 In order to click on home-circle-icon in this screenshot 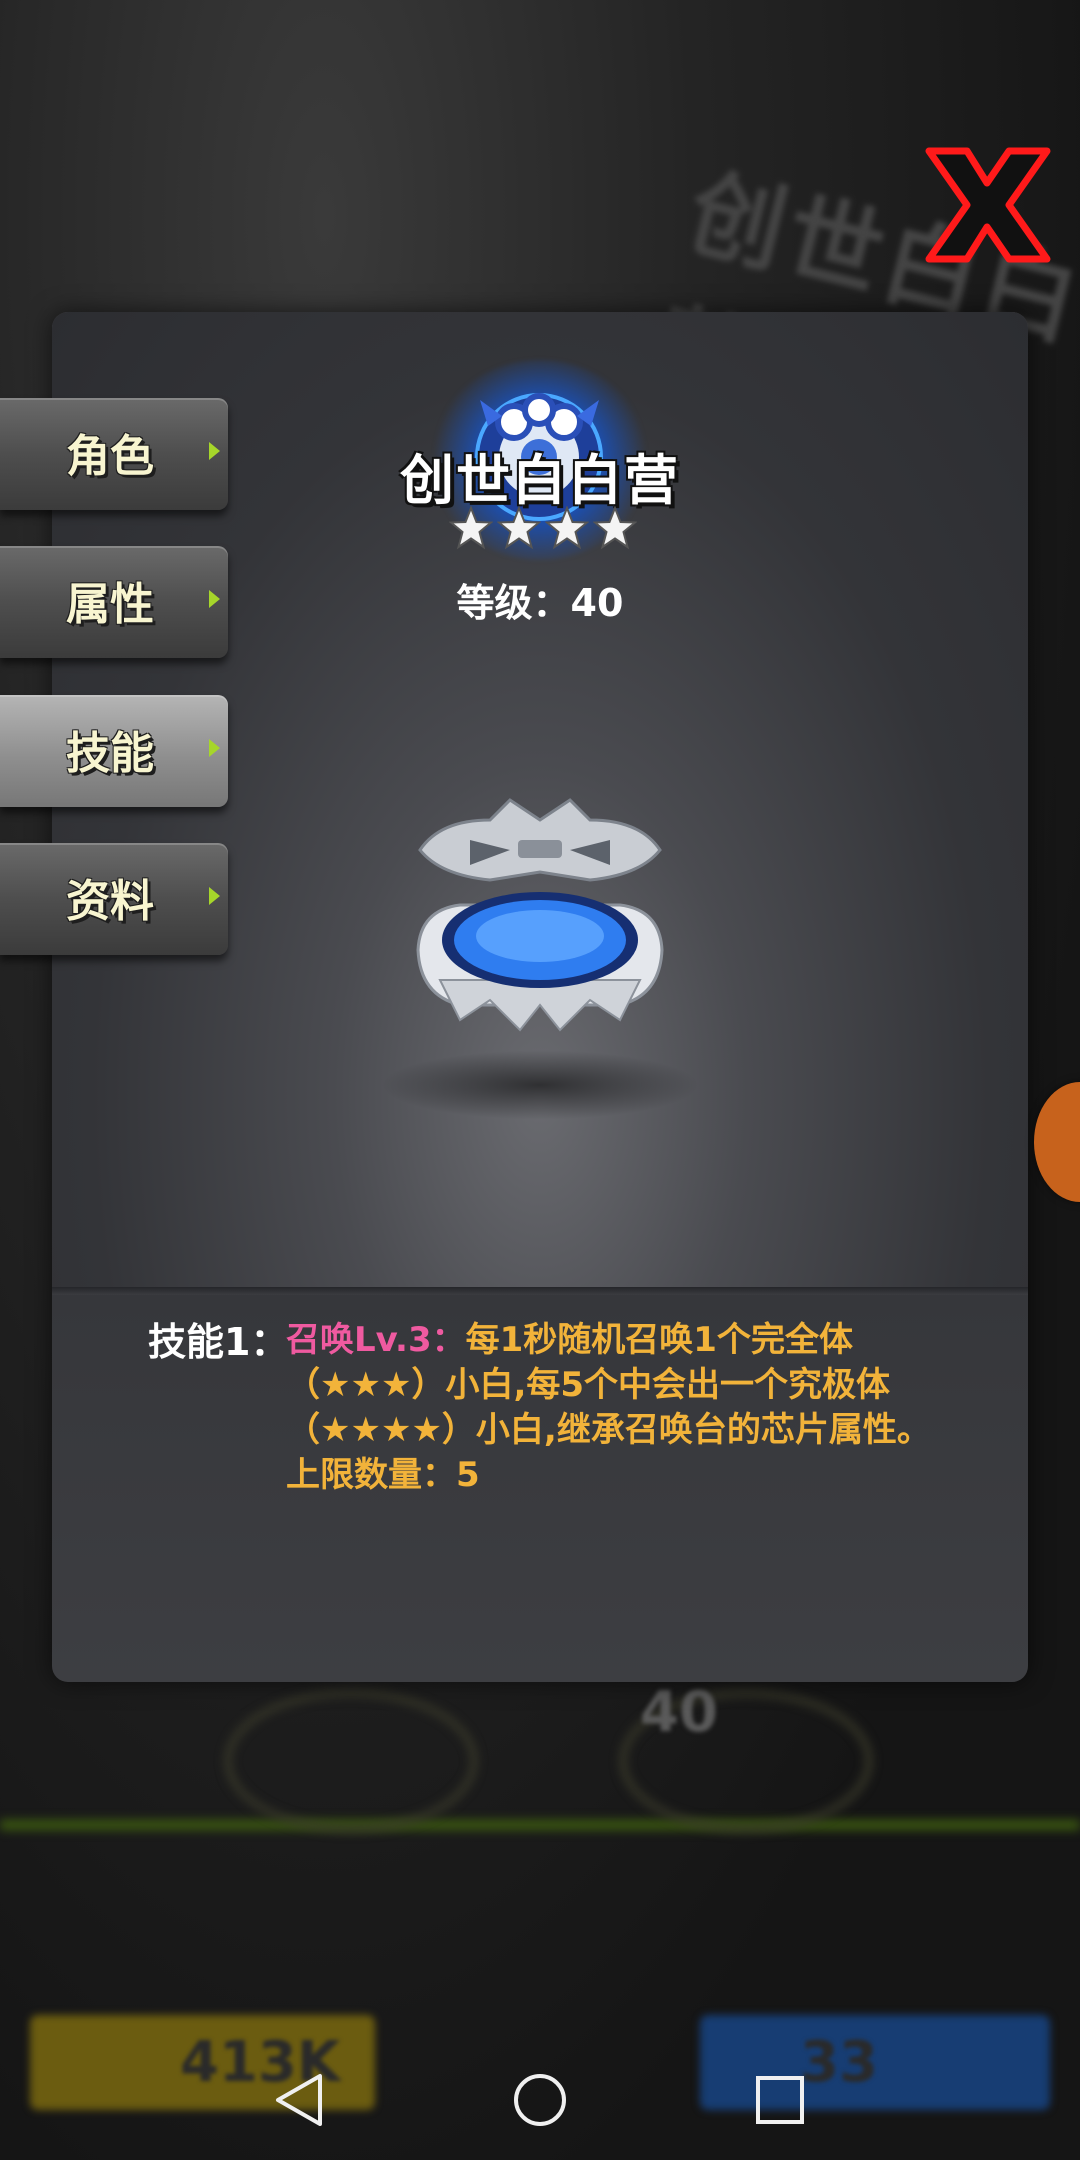, I will do `click(540, 2100)`.